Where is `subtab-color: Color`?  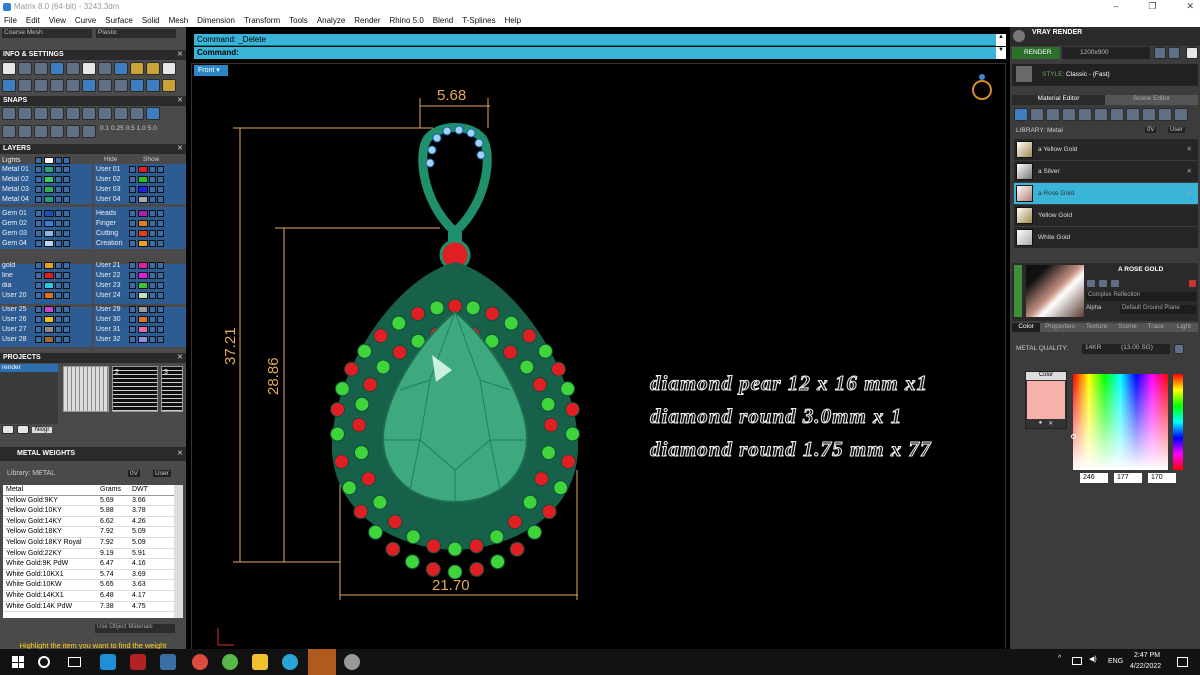 subtab-color: Color is located at coordinates (1026, 327).